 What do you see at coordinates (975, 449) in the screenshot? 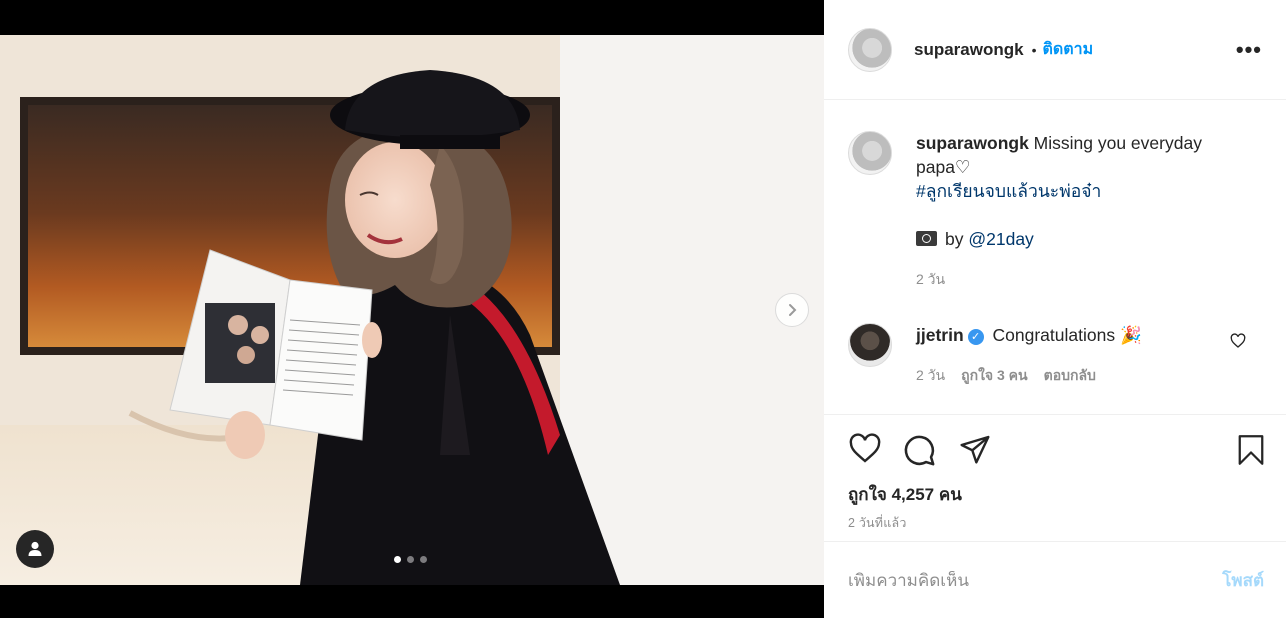
I see `share-icon` at bounding box center [975, 449].